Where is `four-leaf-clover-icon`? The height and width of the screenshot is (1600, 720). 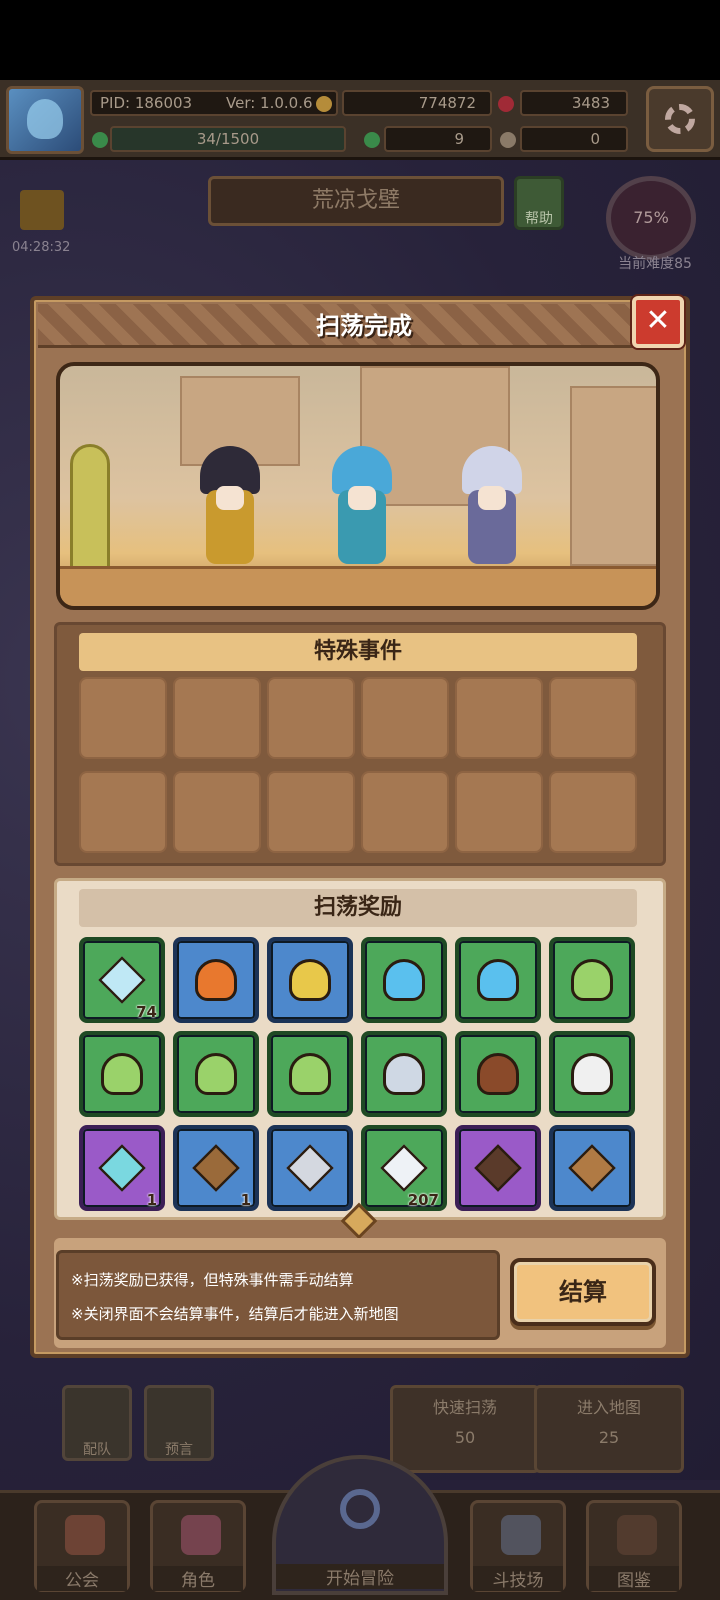
four-leaf-clover-icon is located at coordinates (372, 140).